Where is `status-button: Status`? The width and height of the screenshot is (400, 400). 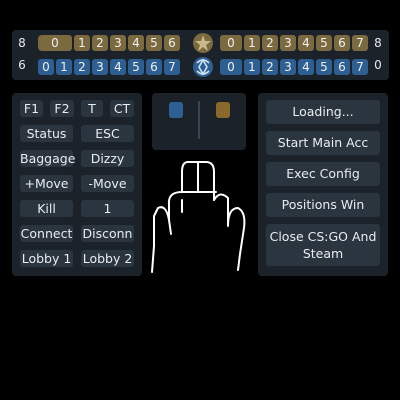
status-button: Status is located at coordinates (46, 133).